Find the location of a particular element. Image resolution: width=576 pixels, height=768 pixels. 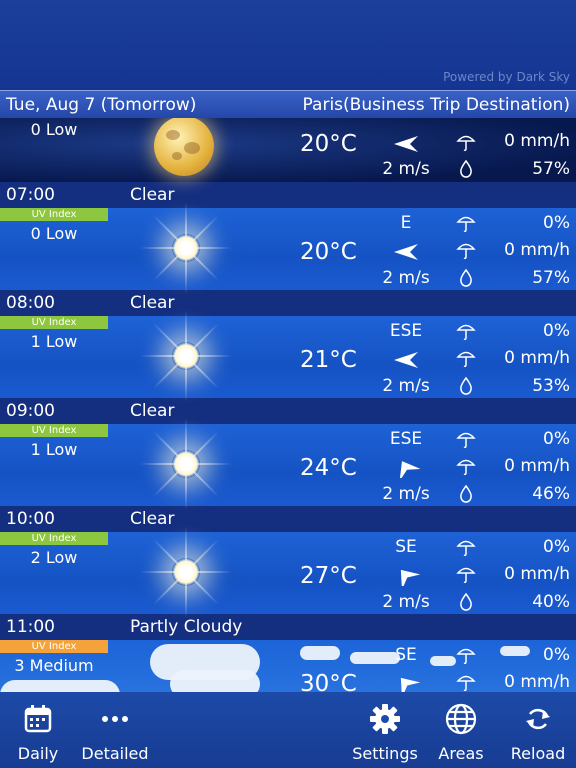

tab-detailed-label: Detailed is located at coordinates (115, 753).